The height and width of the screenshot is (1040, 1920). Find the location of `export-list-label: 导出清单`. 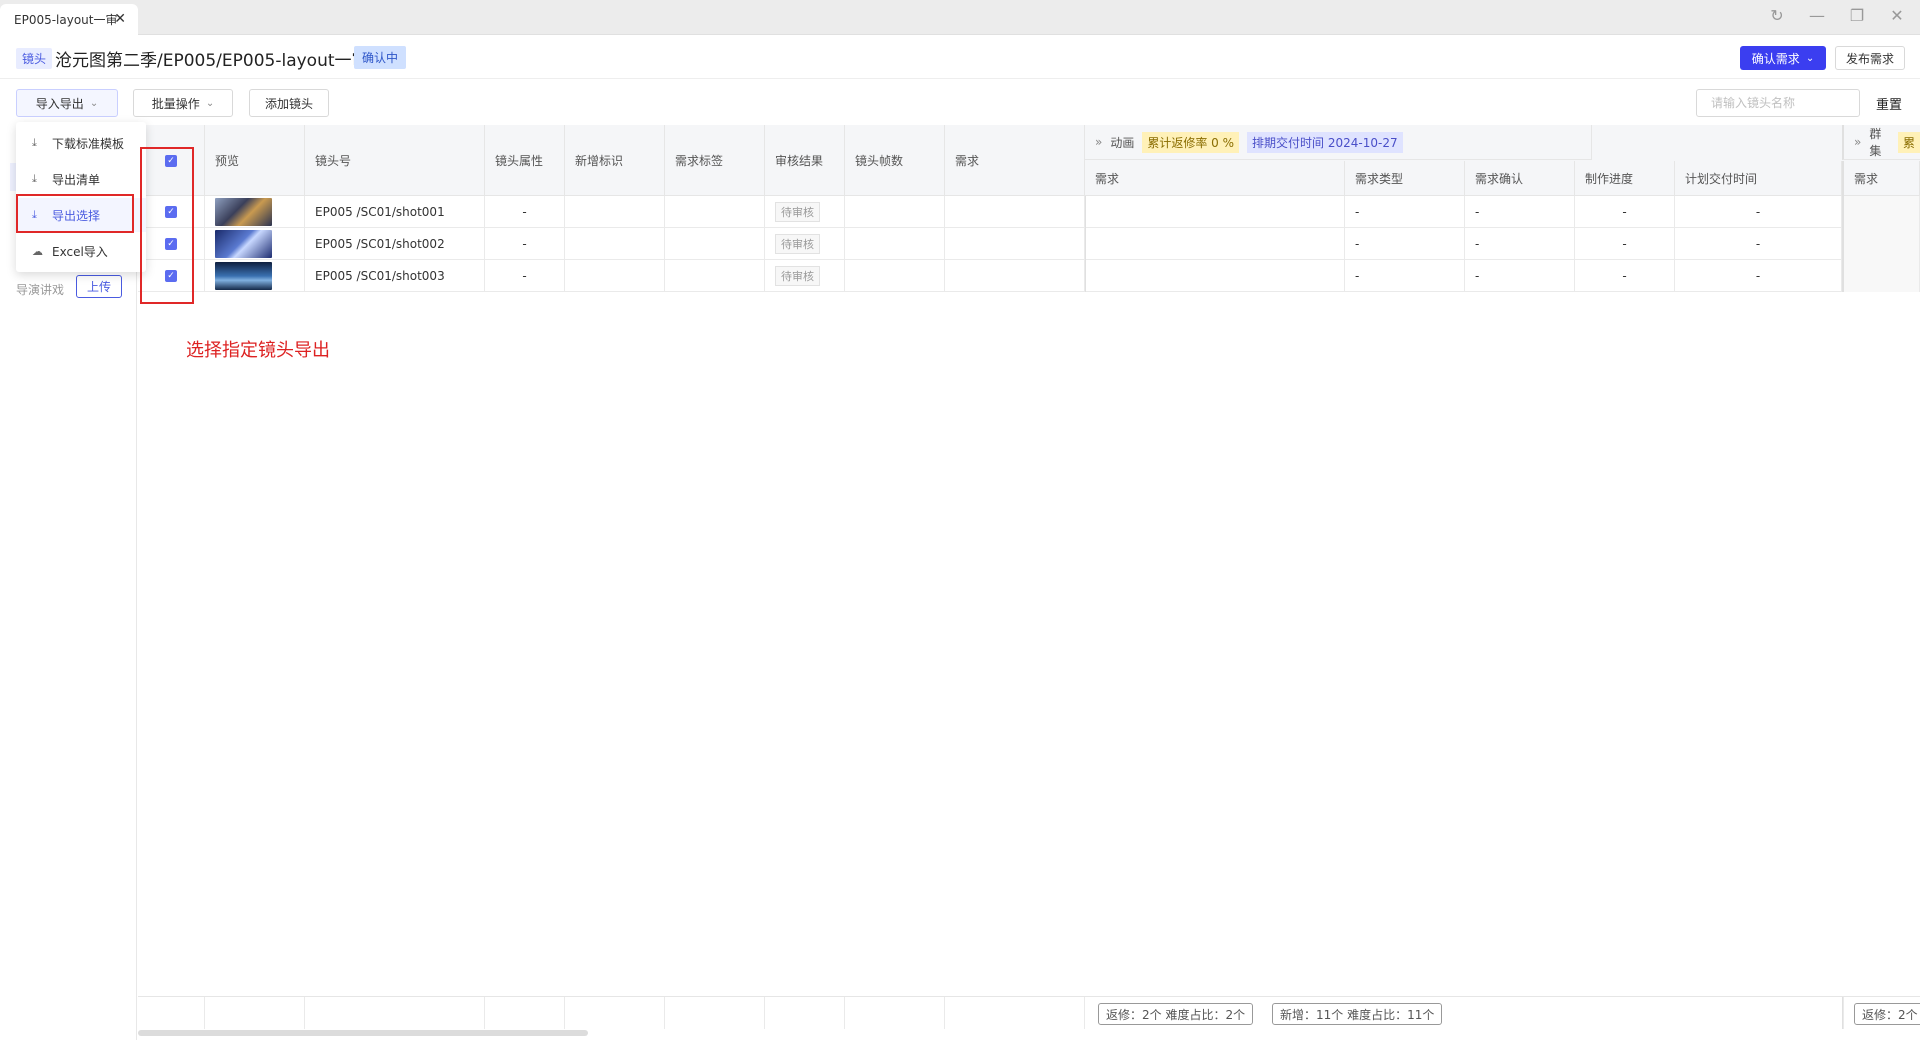

export-list-label: 导出清单 is located at coordinates (76, 179).